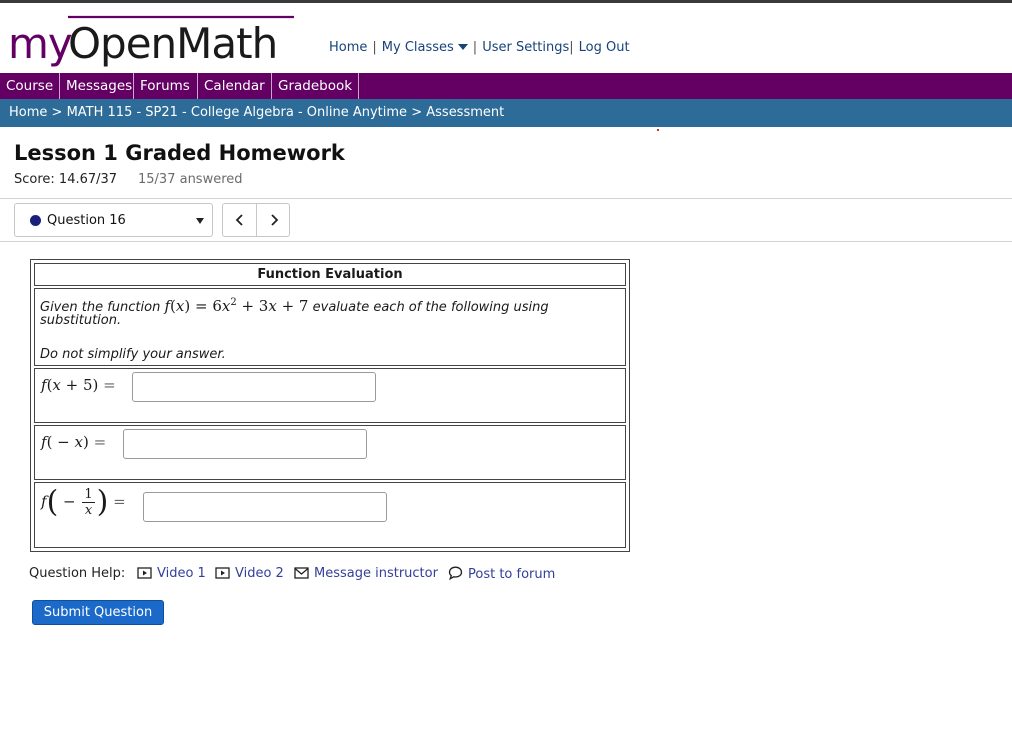  I want to click on question-nav-buttons, so click(256, 220).